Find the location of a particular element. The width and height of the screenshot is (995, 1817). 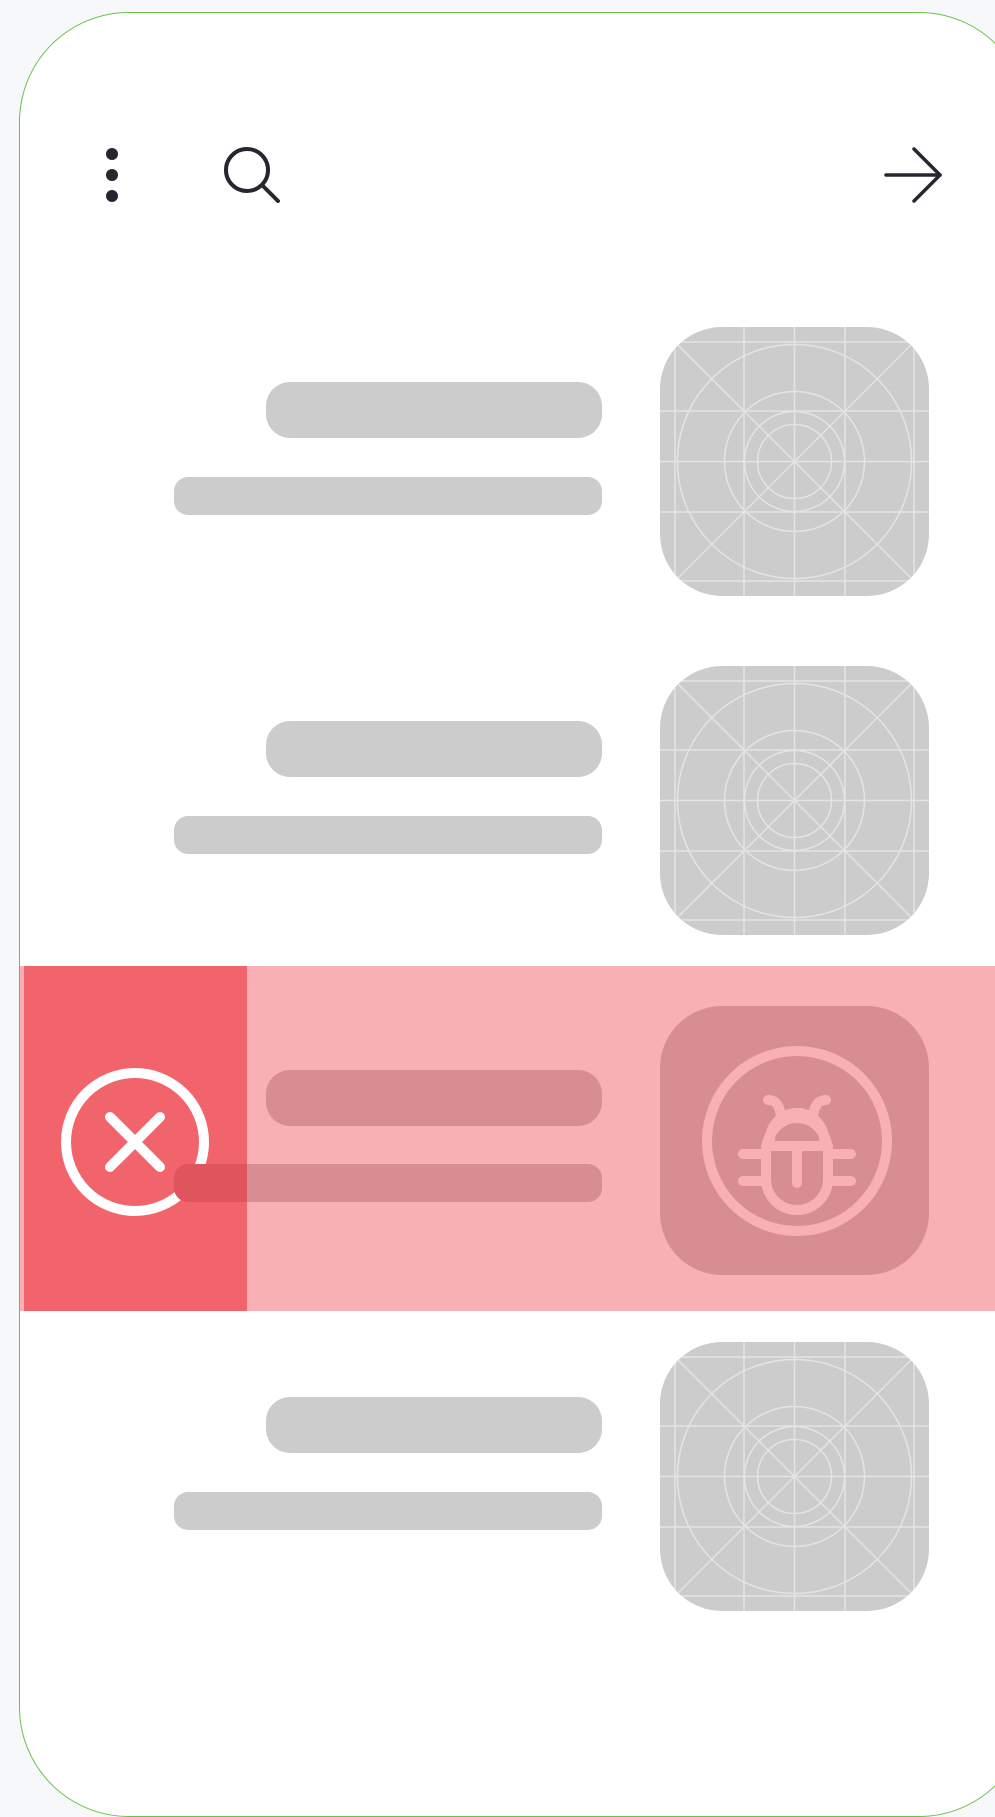

delete-button is located at coordinates (135, 1138).